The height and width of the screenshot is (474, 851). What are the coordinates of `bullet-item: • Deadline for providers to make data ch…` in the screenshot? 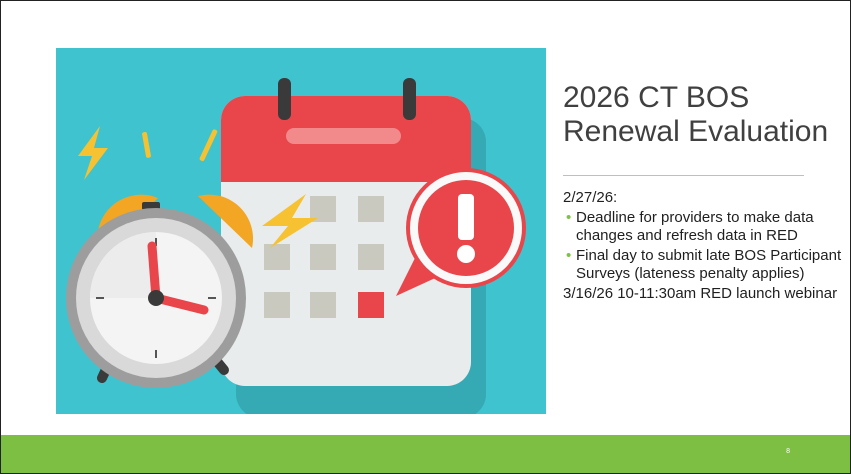 It's located at (703, 227).